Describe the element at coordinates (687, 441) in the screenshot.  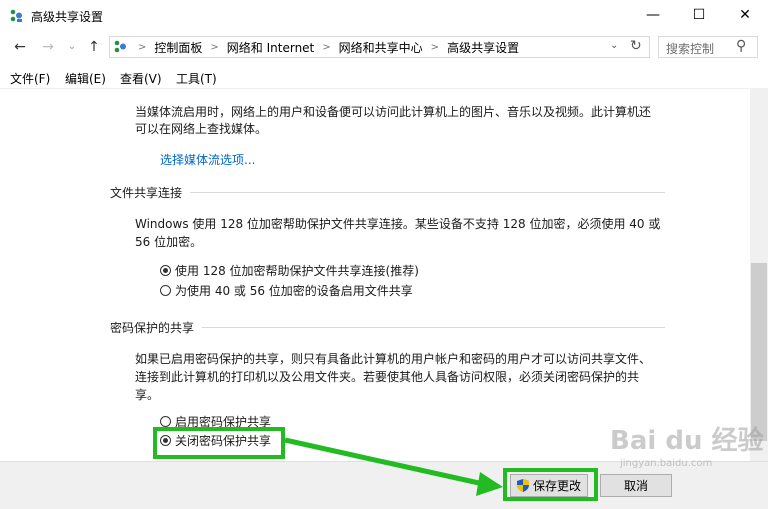
I see `watermark-logo: Bai du 经验` at that location.